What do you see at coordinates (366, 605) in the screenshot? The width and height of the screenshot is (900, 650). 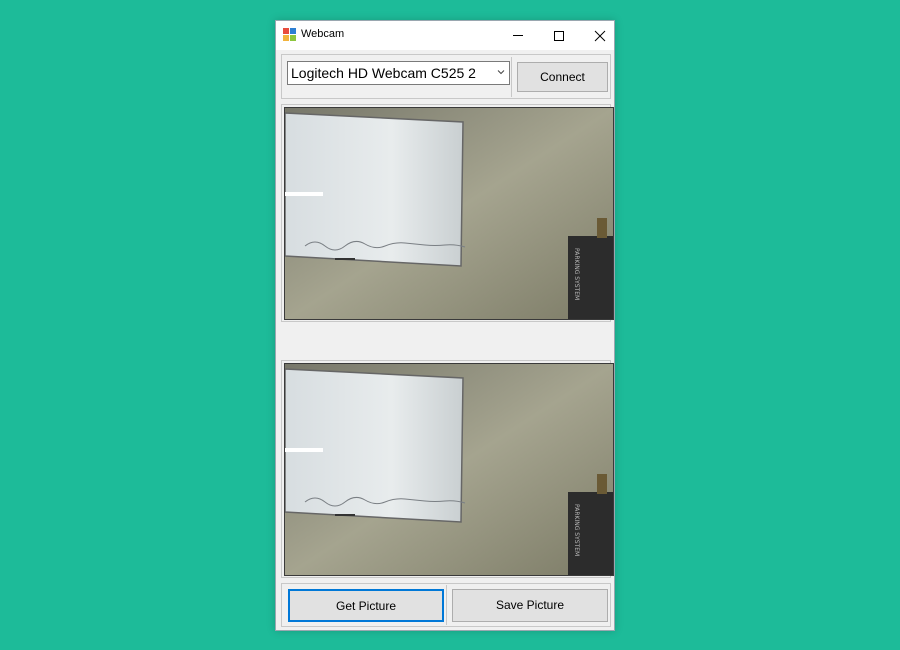 I see `get-picture-button: Get Picture` at bounding box center [366, 605].